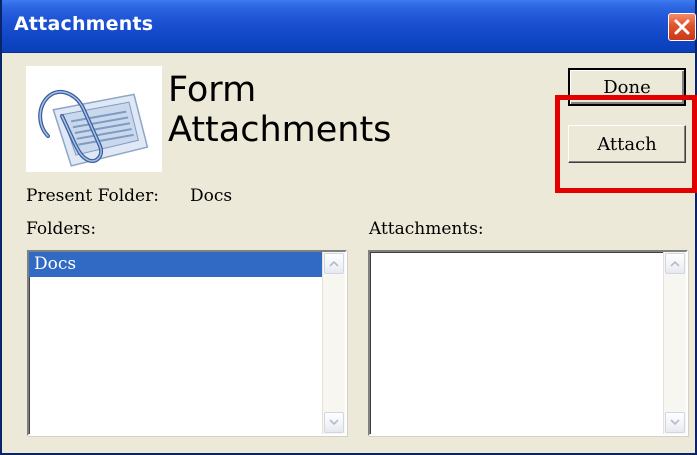 This screenshot has width=697, height=455. What do you see at coordinates (426, 229) in the screenshot?
I see `attachments-label: Attachments:` at bounding box center [426, 229].